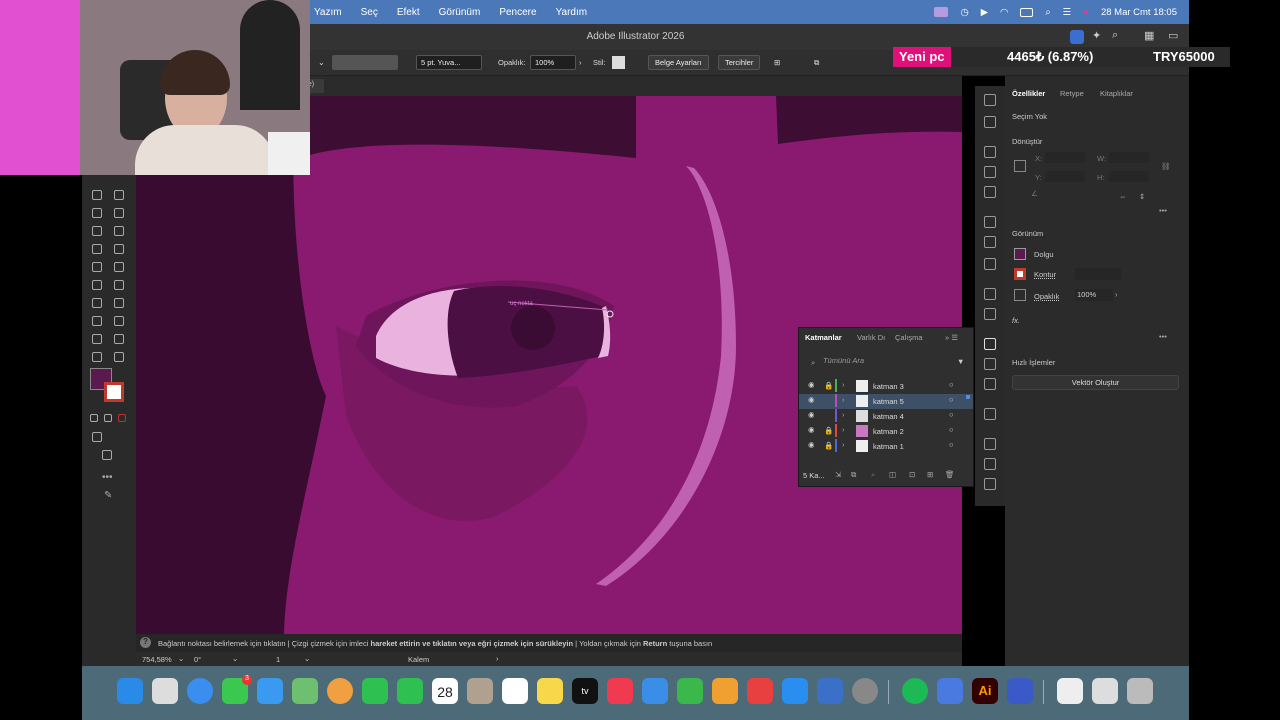 The height and width of the screenshot is (720, 1280). Describe the element at coordinates (960, 361) in the screenshot. I see `filter-icon: ▼` at that location.